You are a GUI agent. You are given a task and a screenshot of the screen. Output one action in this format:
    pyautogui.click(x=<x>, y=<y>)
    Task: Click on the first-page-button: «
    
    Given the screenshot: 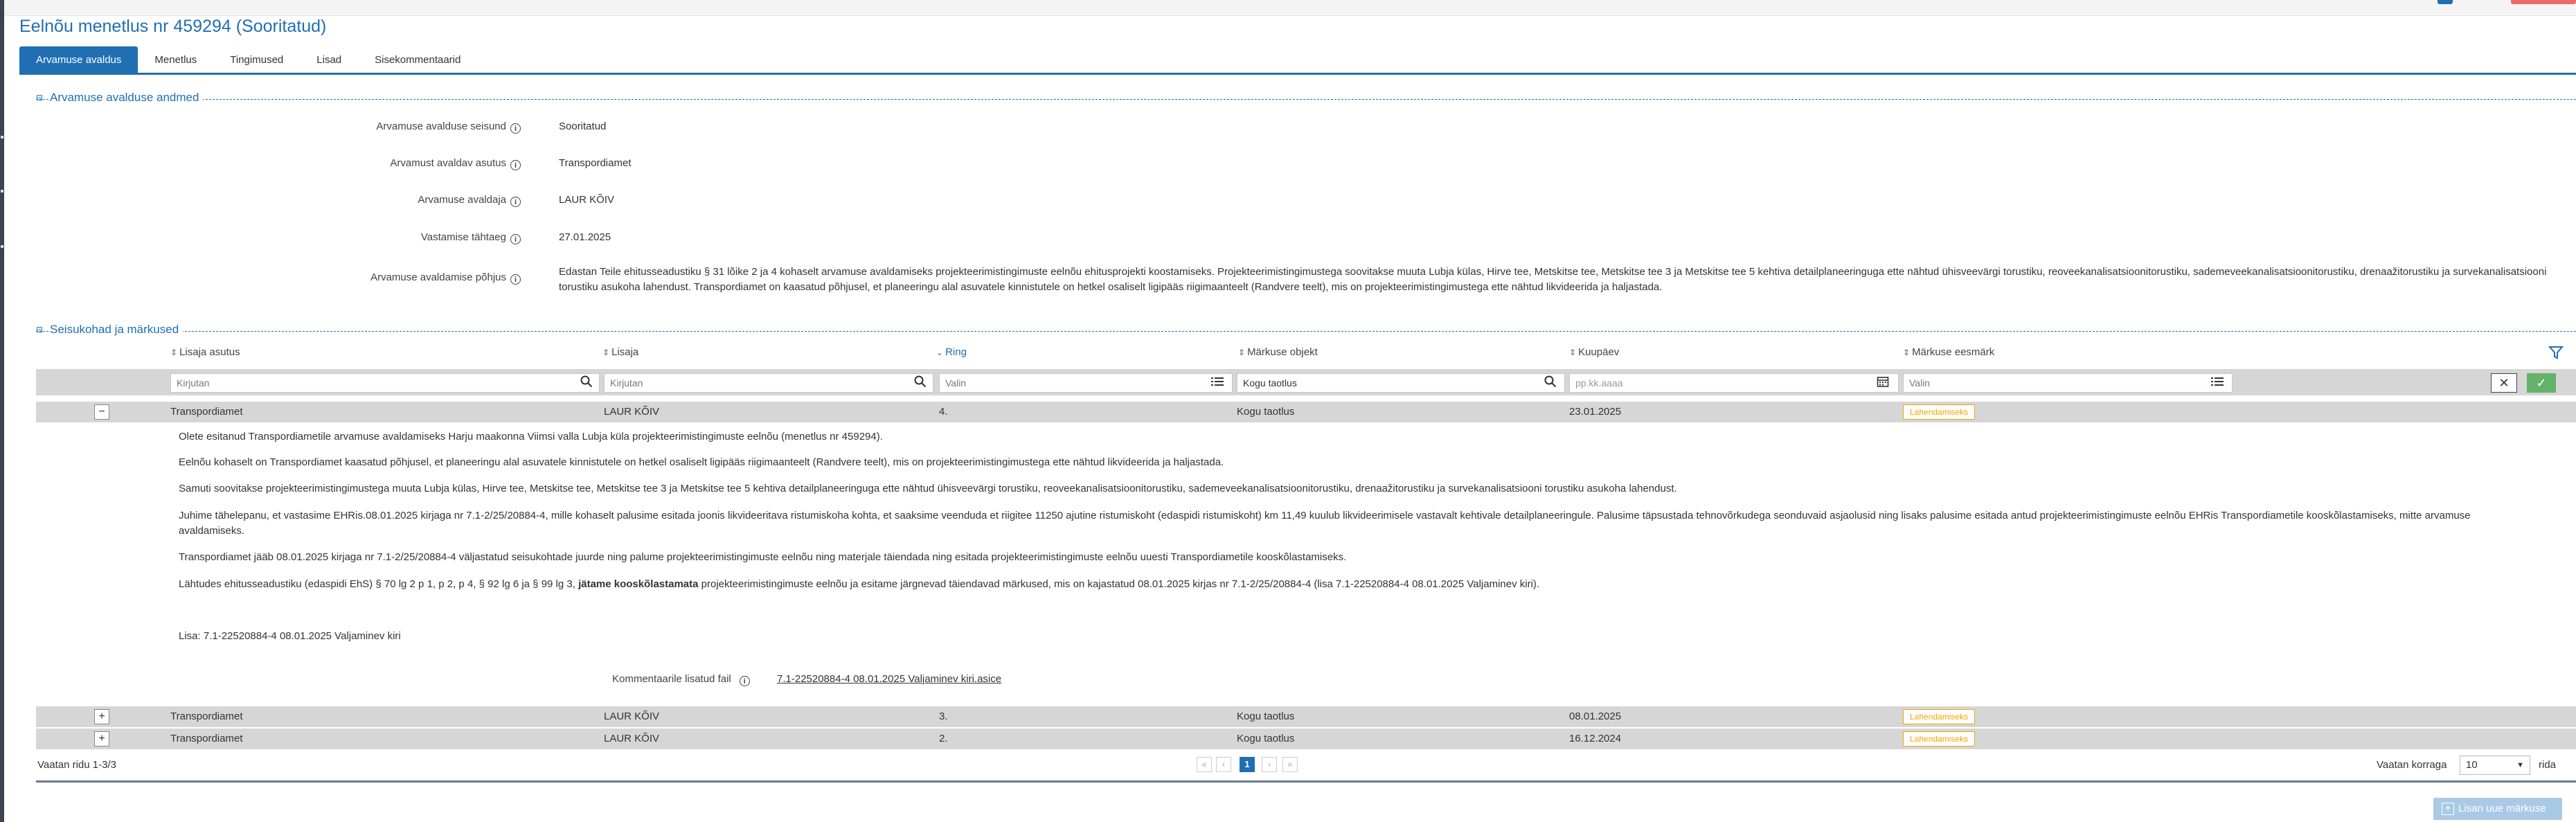 What is the action you would take?
    pyautogui.click(x=1204, y=764)
    